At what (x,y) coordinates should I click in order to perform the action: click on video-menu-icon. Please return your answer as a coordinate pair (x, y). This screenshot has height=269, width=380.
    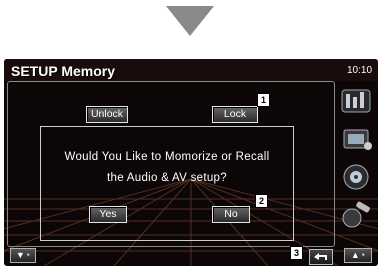
    Looking at the image, I should click on (357, 177).